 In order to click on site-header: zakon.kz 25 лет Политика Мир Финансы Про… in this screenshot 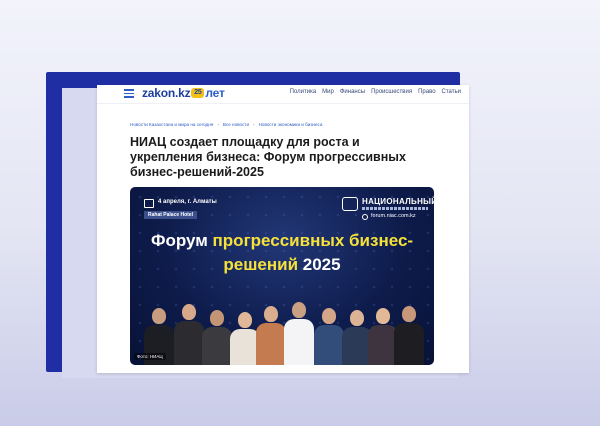, I will do `click(283, 94)`.